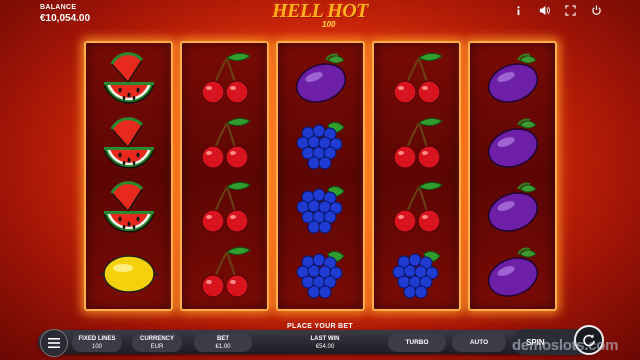  Describe the element at coordinates (325, 343) in the screenshot. I see `last-win-display: LAST WIN €54.00` at that location.